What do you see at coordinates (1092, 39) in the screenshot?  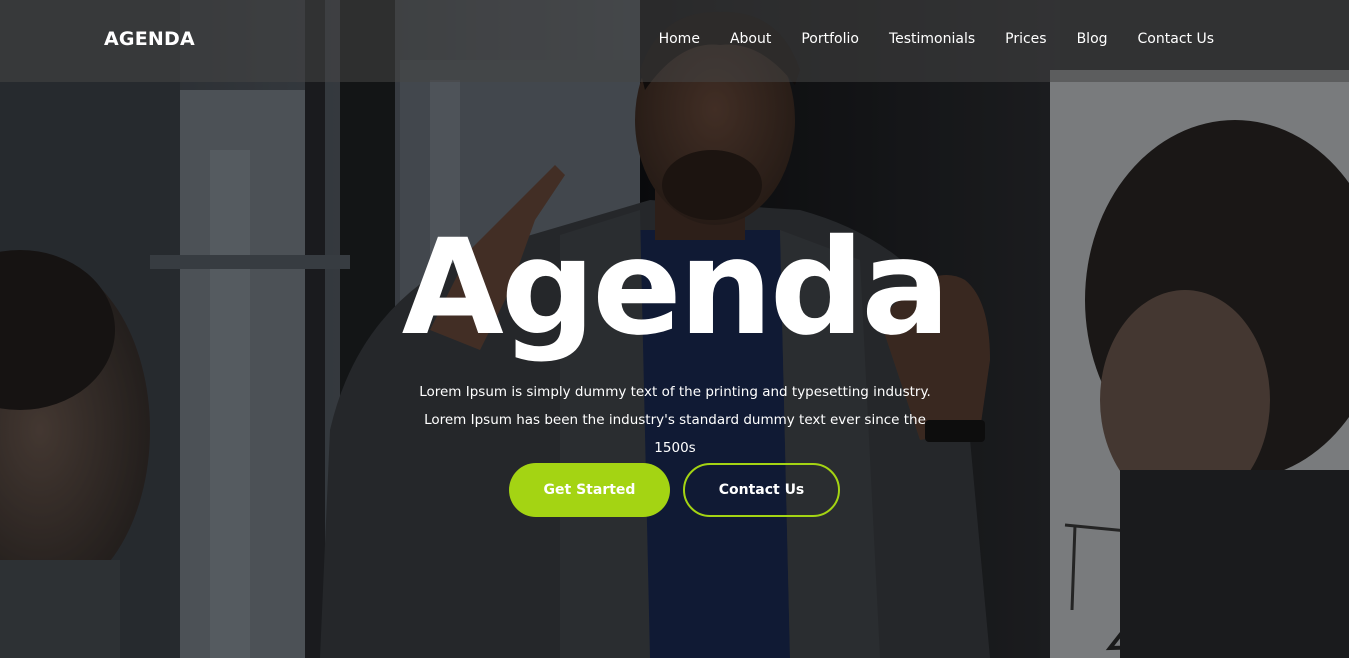 I see `nav-item-blog: Blog` at bounding box center [1092, 39].